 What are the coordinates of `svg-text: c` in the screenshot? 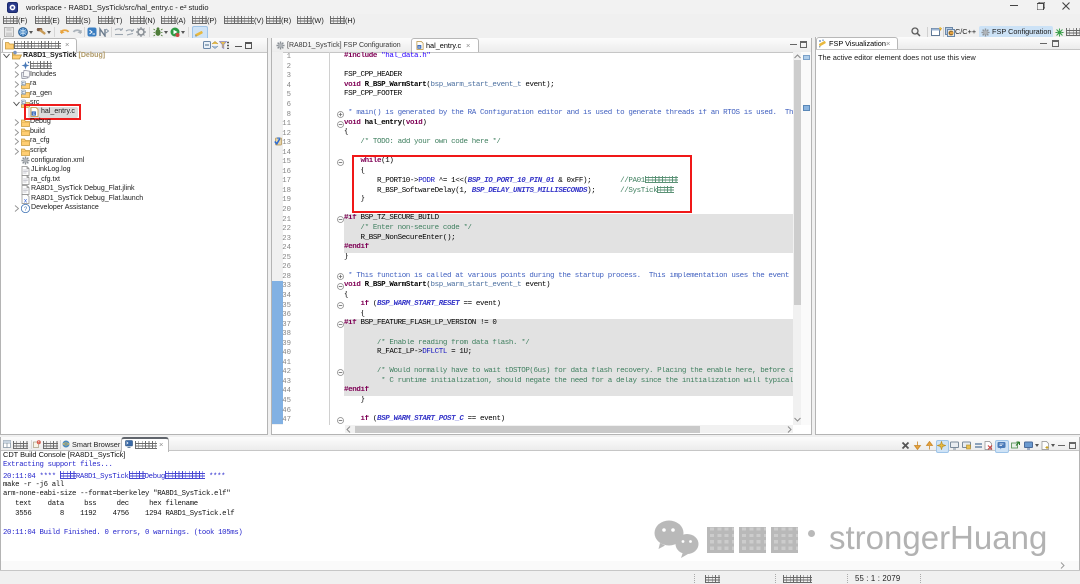 It's located at (419, 46).